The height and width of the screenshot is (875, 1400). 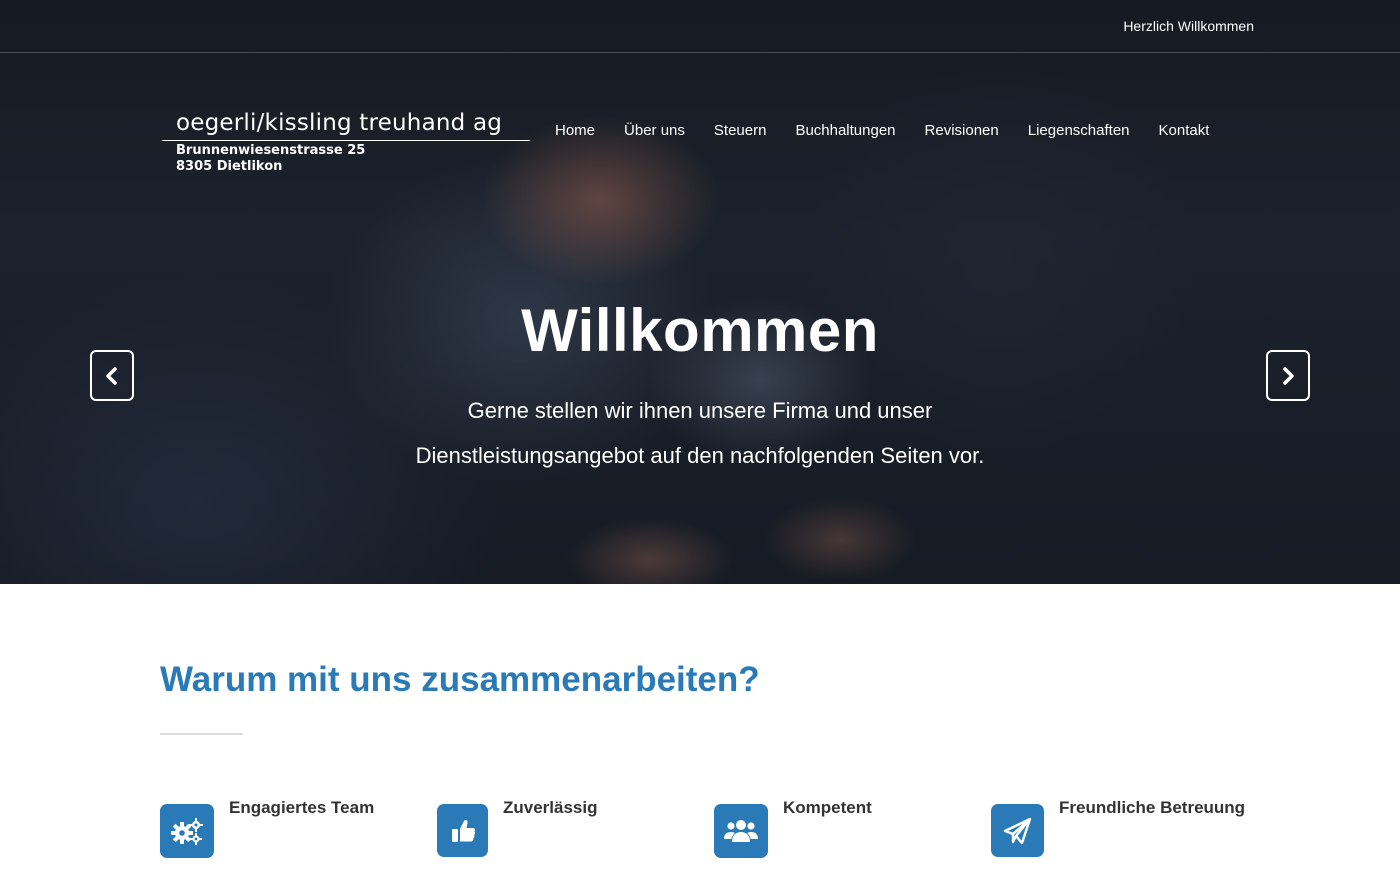 I want to click on greeting-text: Herzlich Willkommen, so click(x=1188, y=26).